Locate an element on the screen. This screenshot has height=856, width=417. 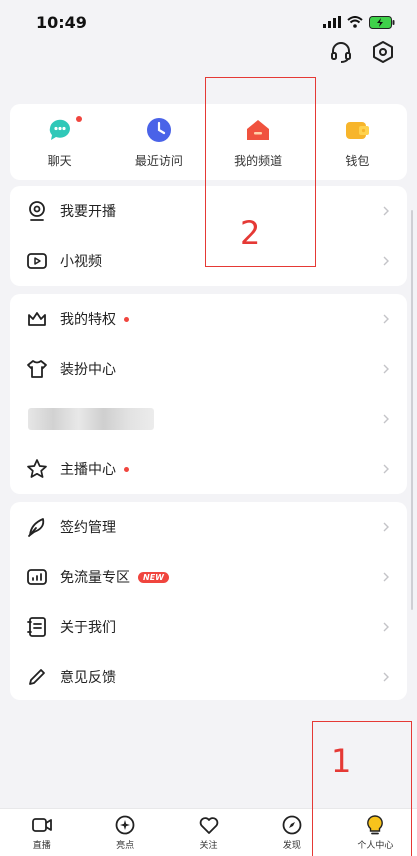
heart-icon is located at coordinates (208, 825).